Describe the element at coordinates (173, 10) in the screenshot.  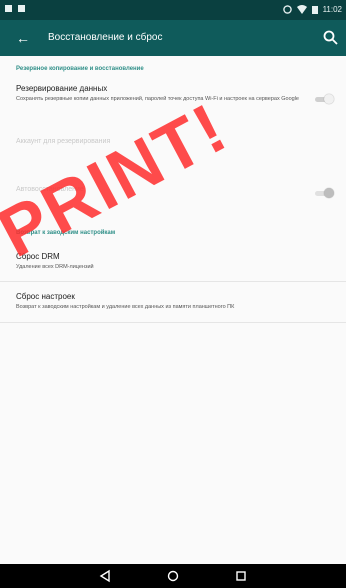
I see `status-bar: 11:02` at that location.